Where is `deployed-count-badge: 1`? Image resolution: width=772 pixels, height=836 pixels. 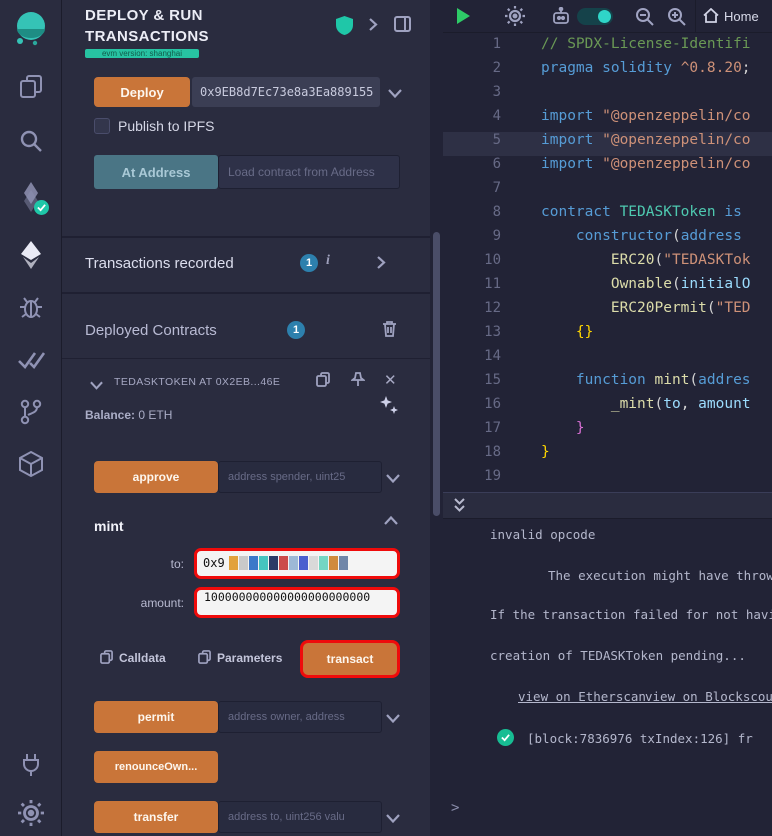 deployed-count-badge: 1 is located at coordinates (296, 330).